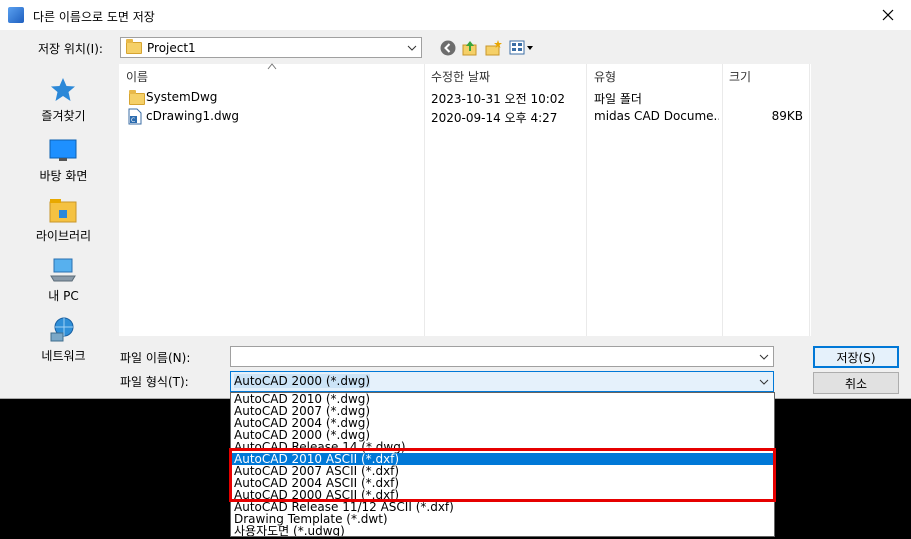  What do you see at coordinates (740, 76) in the screenshot?
I see `column-header-size: 크기` at bounding box center [740, 76].